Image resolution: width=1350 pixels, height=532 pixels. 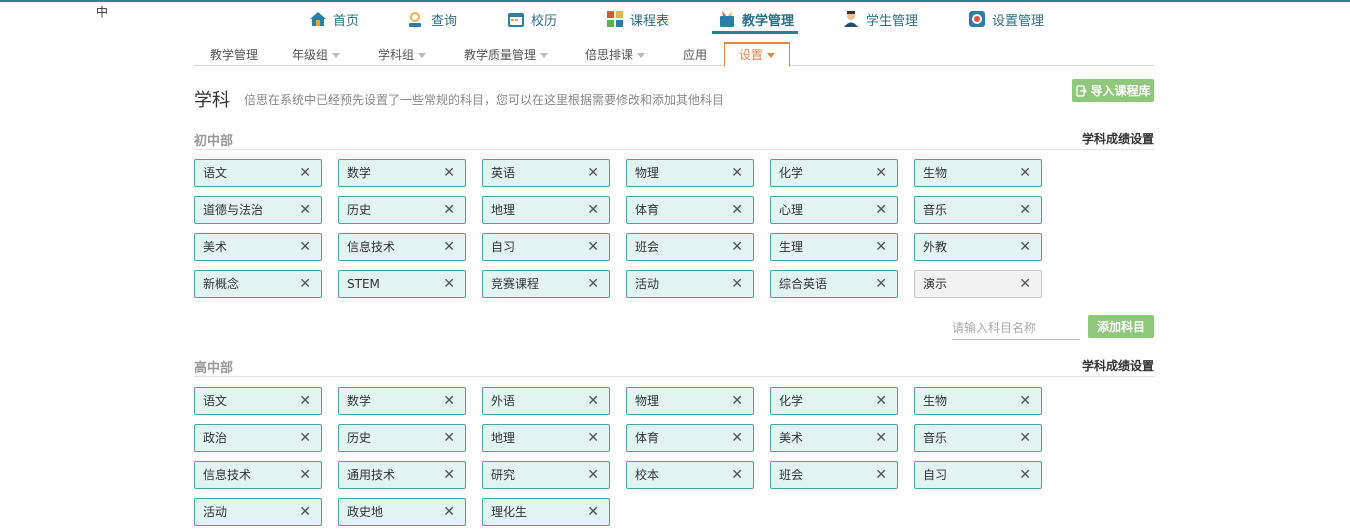 What do you see at coordinates (1118, 365) in the screenshot?
I see `senior-grade-settings-link: 学科成绩设置` at bounding box center [1118, 365].